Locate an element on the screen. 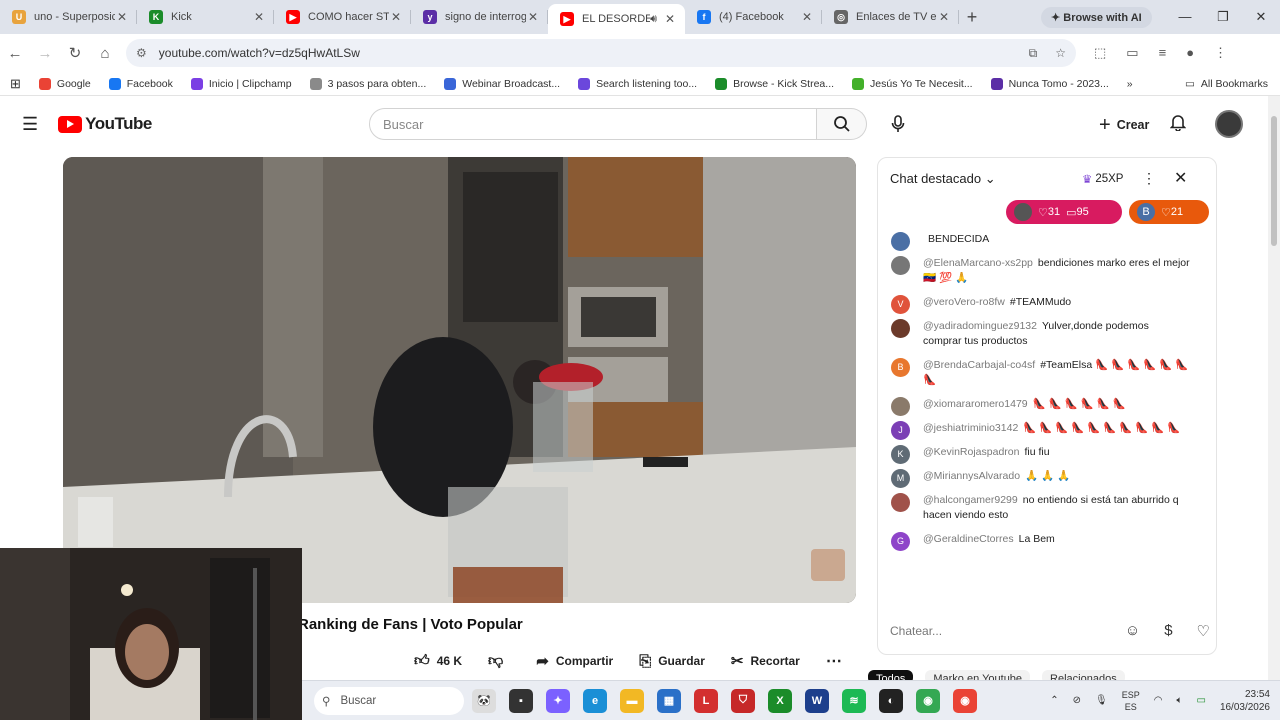 Image resolution: width=1280 pixels, height=720 pixels. menu-icon: ☰ is located at coordinates (30, 124).